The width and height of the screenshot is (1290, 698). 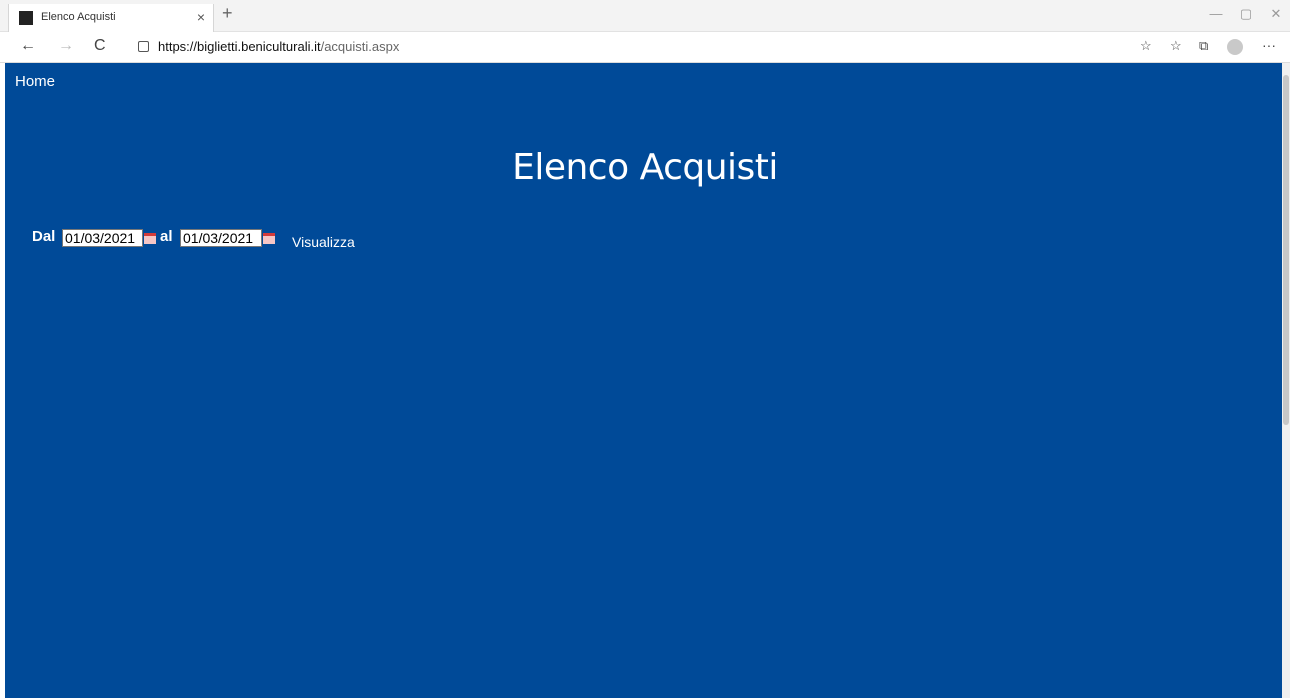 What do you see at coordinates (1235, 47) in the screenshot?
I see `profile-avatar-icon` at bounding box center [1235, 47].